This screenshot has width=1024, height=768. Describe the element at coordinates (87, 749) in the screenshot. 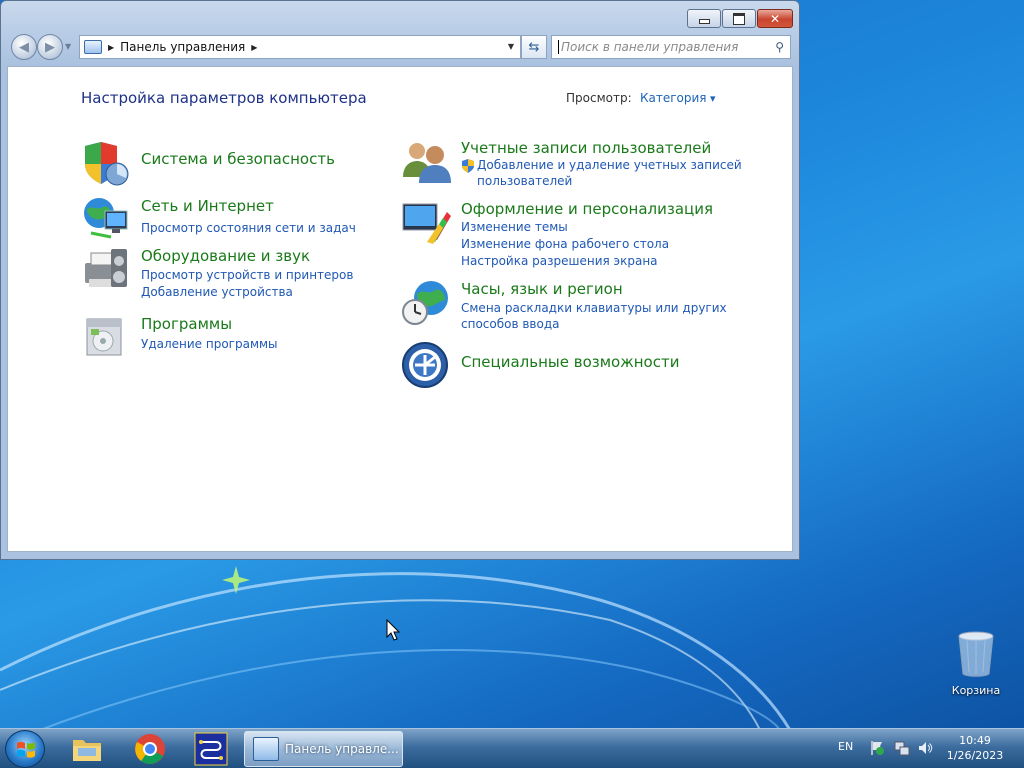

I see `explorer-folder-icon` at that location.